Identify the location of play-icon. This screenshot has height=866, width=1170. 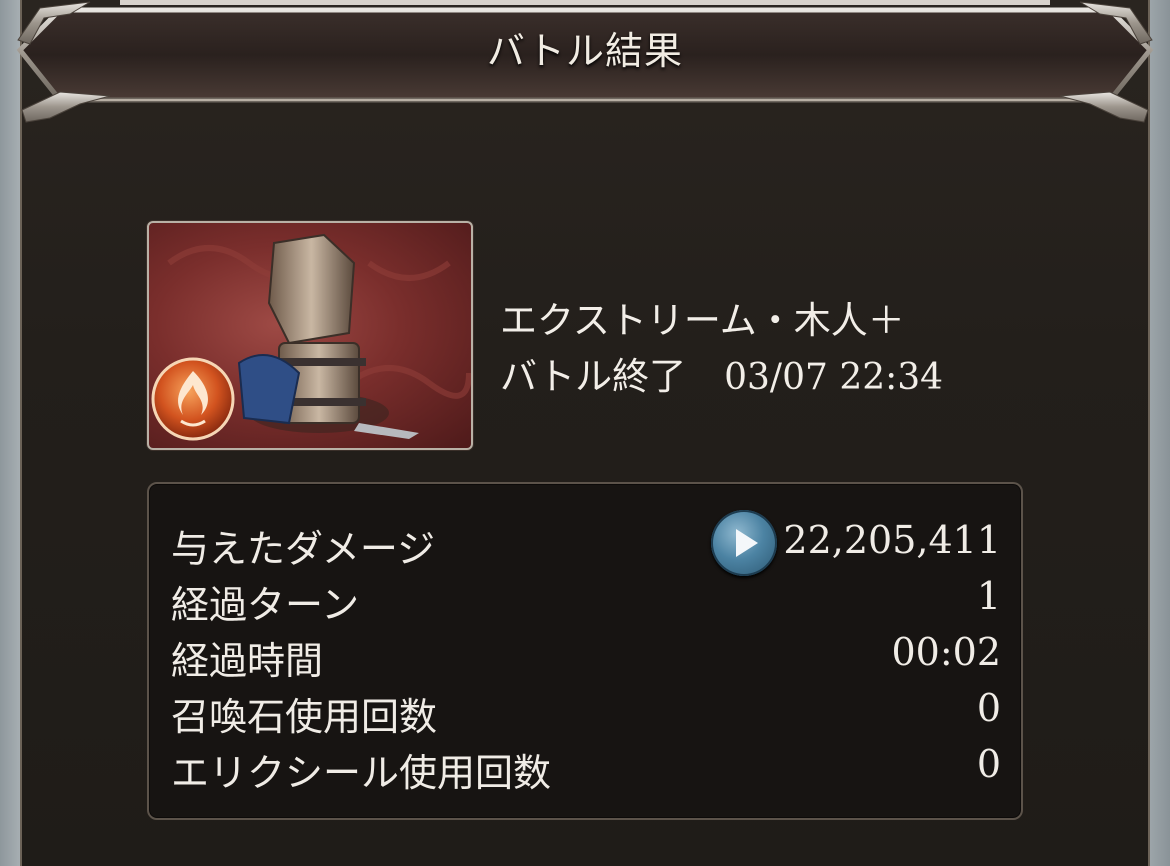
(747, 543).